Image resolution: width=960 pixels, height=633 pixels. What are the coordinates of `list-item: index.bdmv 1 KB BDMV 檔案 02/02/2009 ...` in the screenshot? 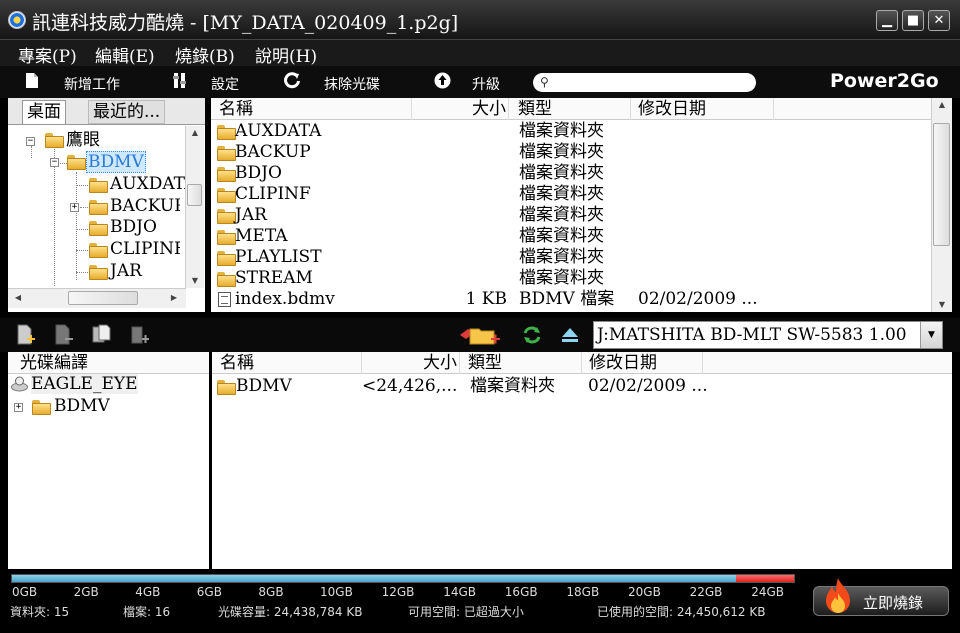 It's located at (571, 299).